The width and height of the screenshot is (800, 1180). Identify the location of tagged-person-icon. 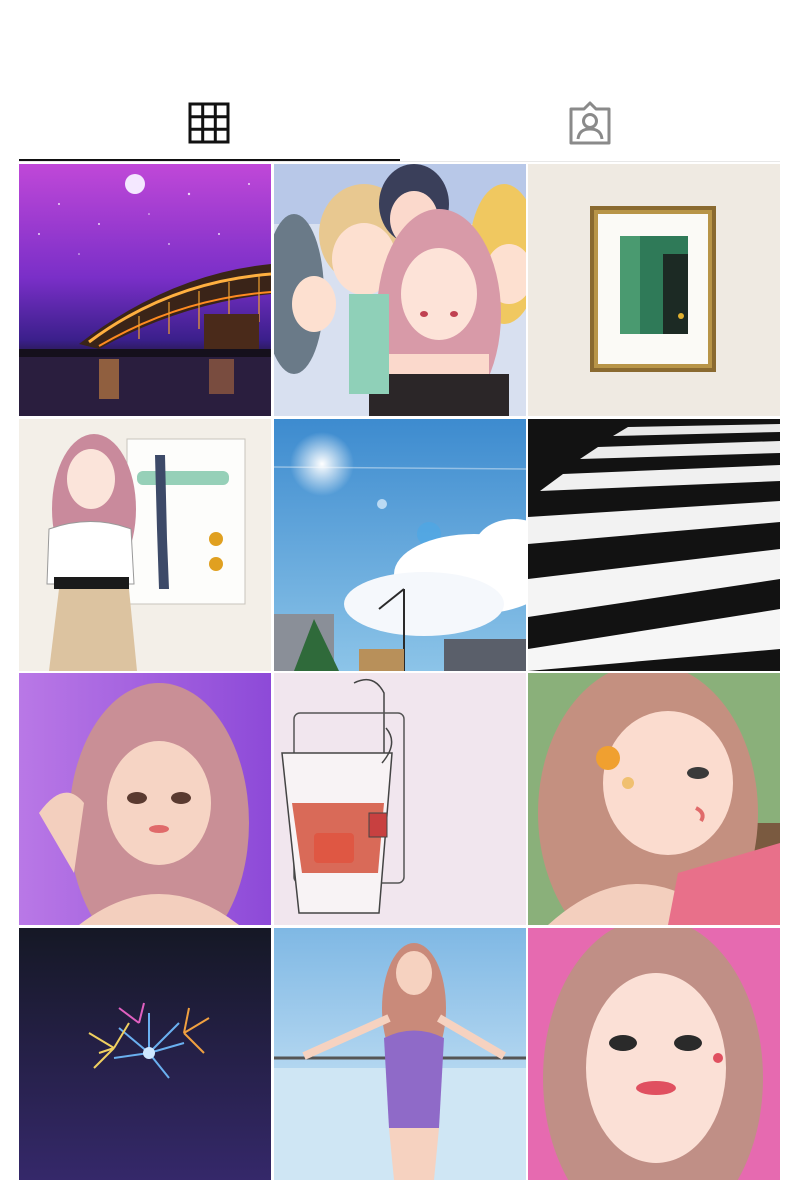
(590, 125).